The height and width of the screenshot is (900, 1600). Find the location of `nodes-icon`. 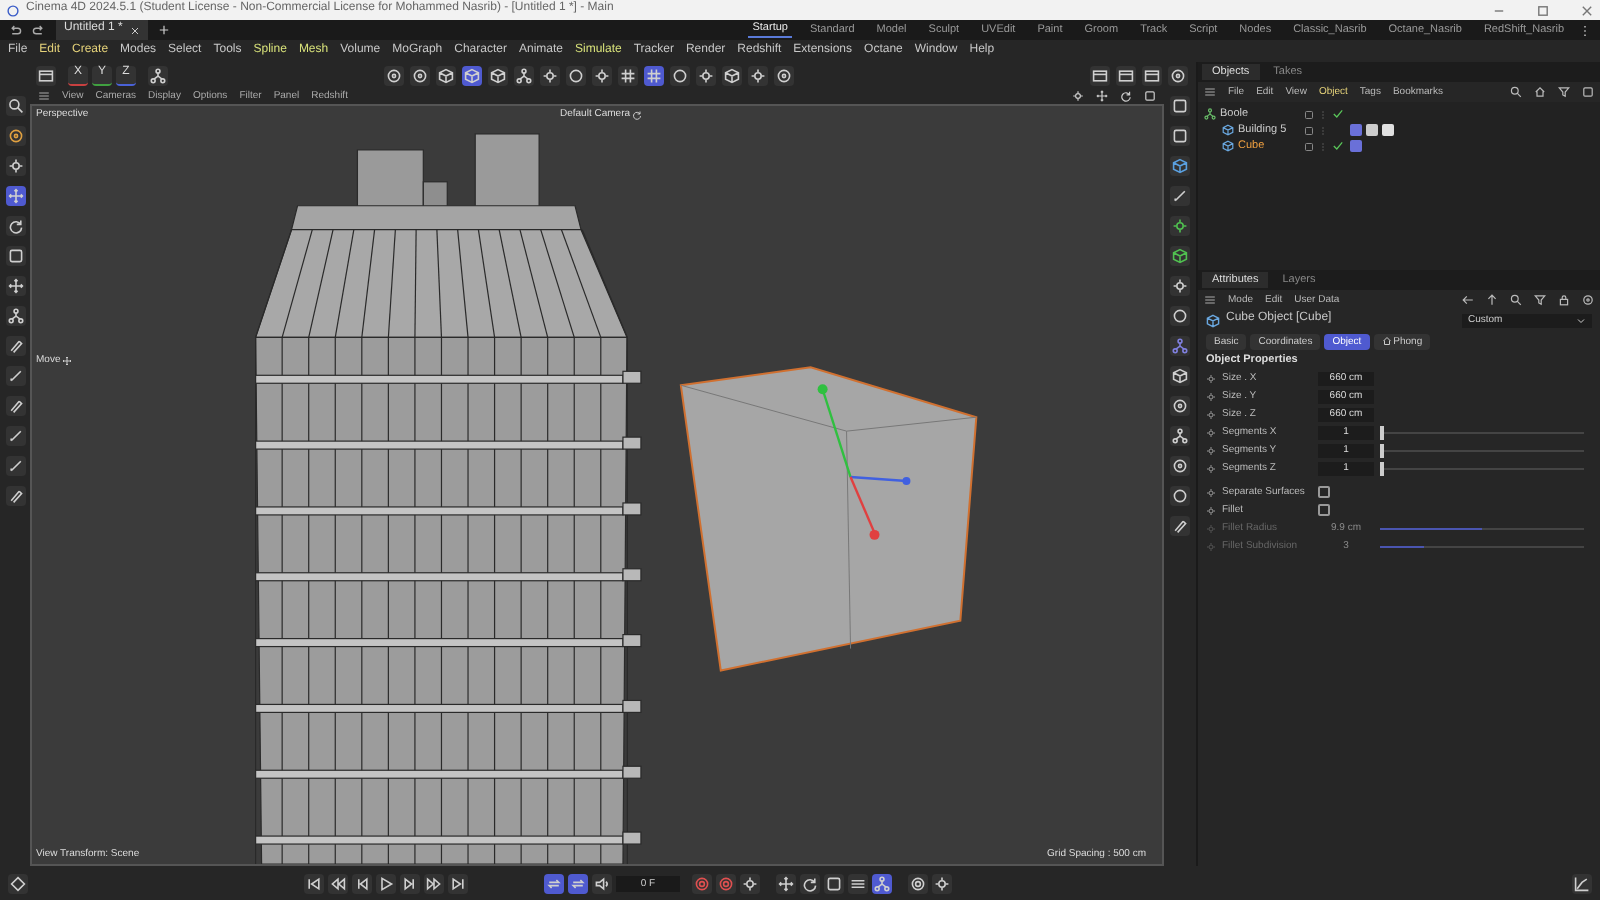

nodes-icon is located at coordinates (158, 75).